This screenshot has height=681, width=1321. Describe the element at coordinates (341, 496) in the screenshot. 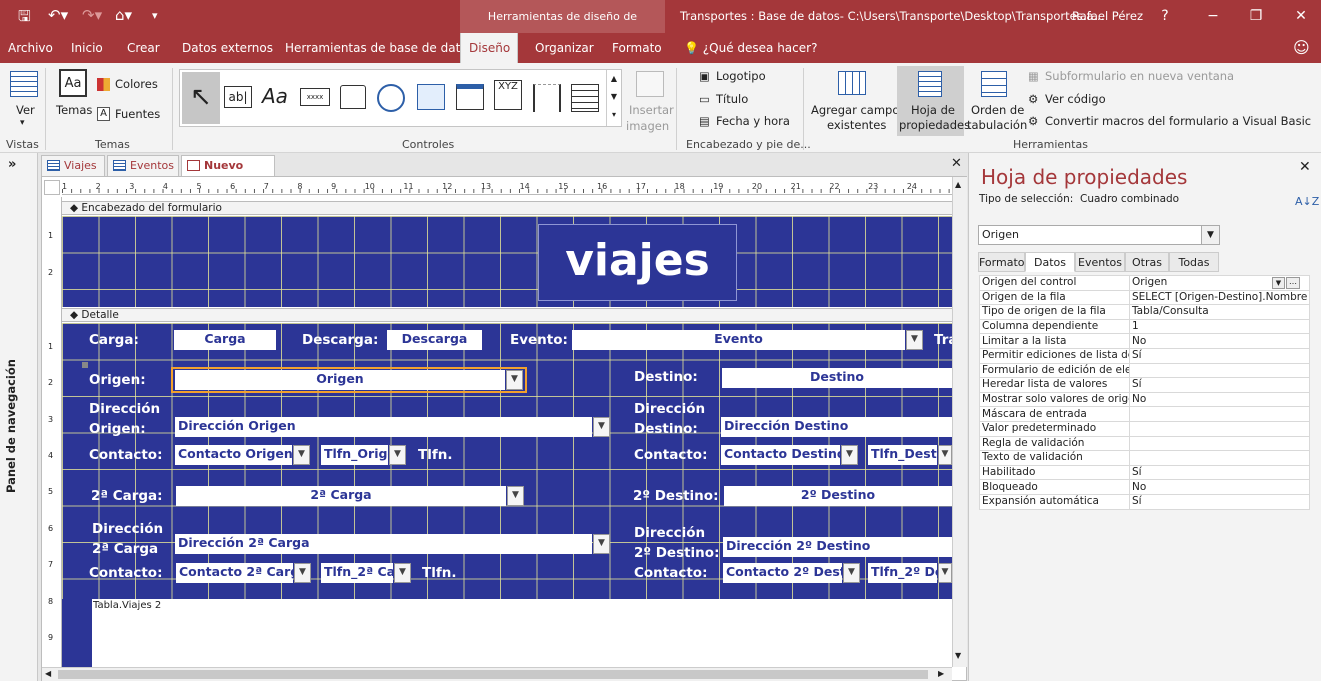

I see `carga2-combo: 2ª Carga` at that location.